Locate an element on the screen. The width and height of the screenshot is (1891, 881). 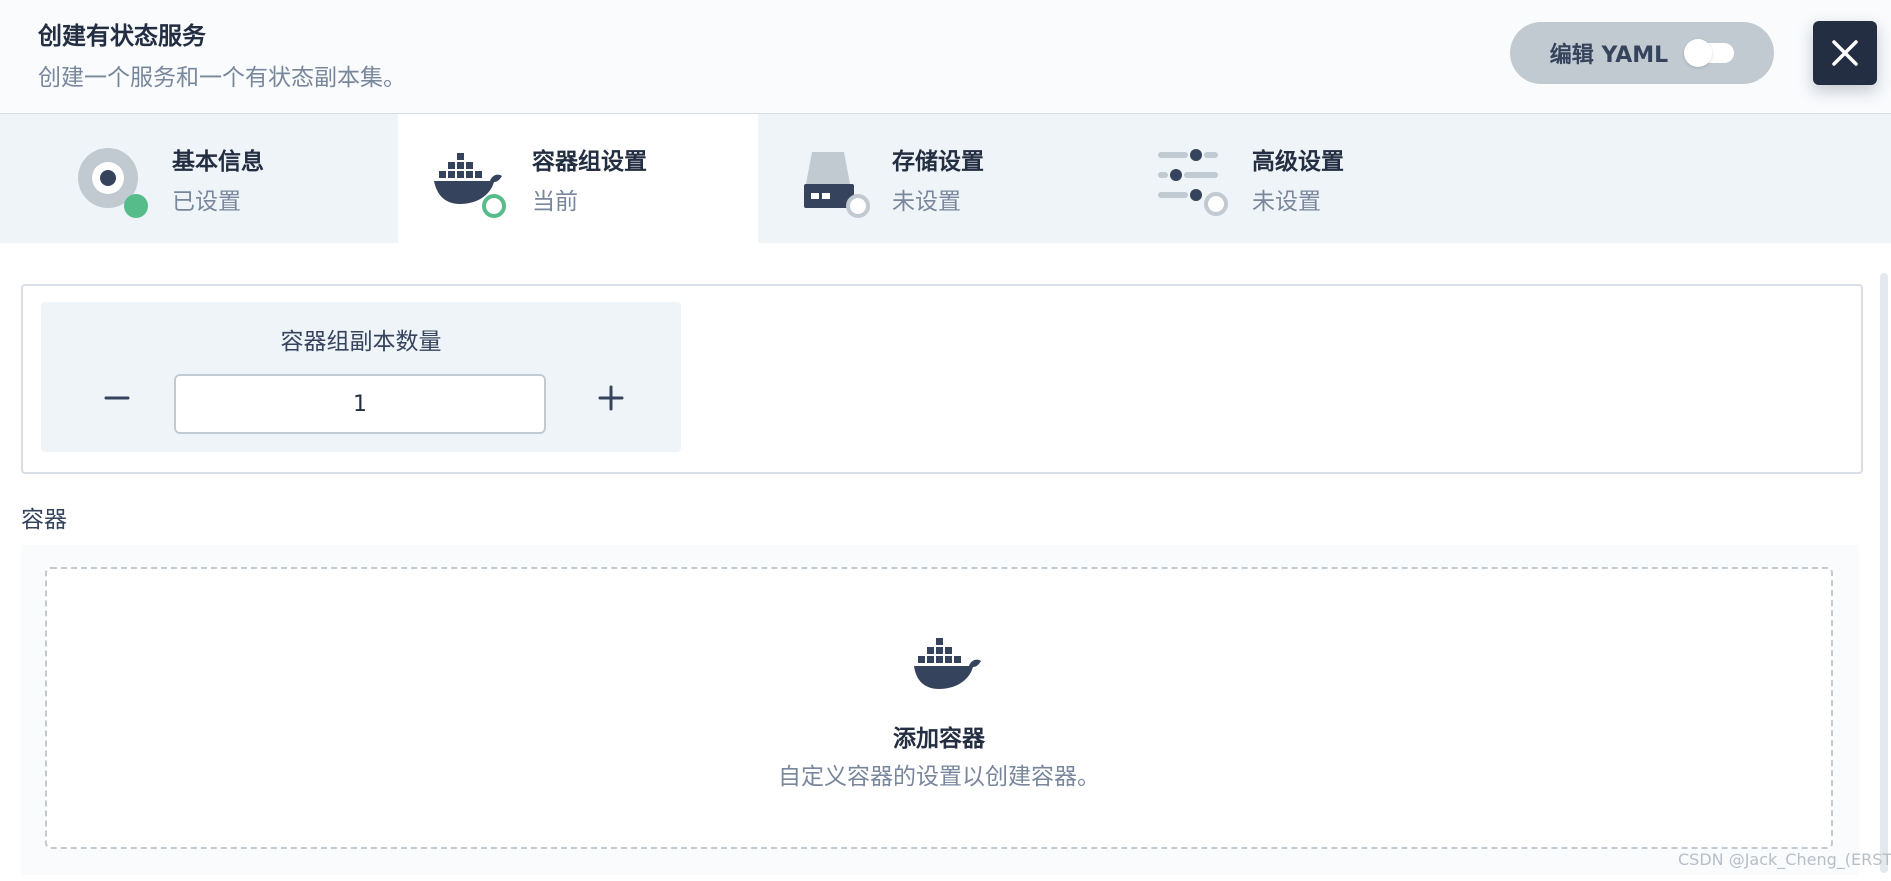
dialog-subtitle: 创建一个服务和一个有状态副本集。 is located at coordinates (222, 78).